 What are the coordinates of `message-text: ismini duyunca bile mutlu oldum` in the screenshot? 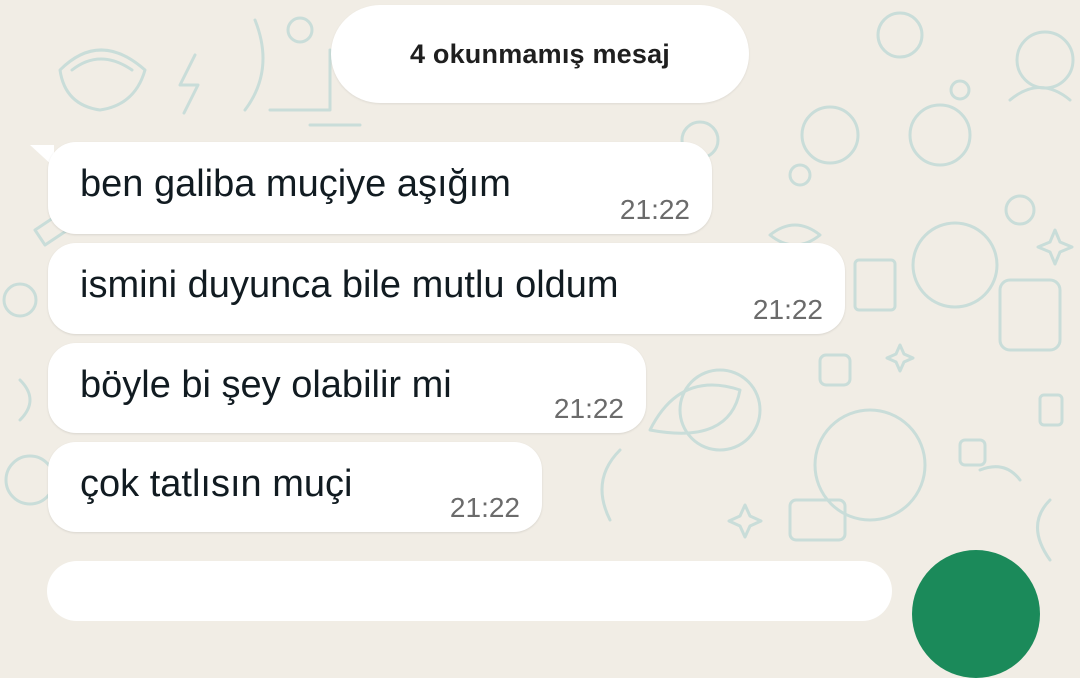 It's located at (349, 285).